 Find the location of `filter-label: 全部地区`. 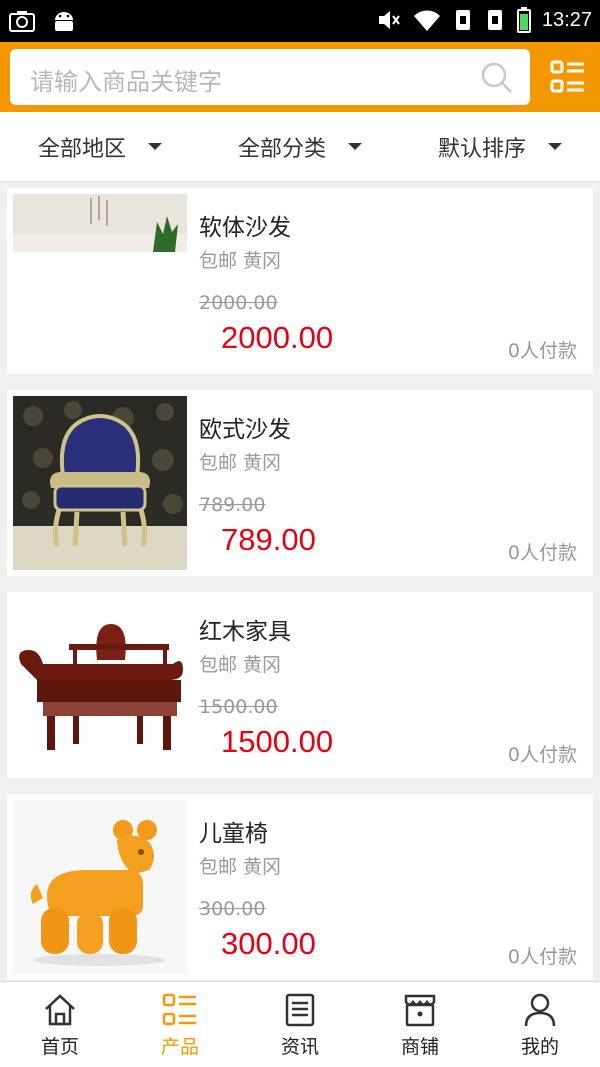

filter-label: 全部地区 is located at coordinates (81, 149).